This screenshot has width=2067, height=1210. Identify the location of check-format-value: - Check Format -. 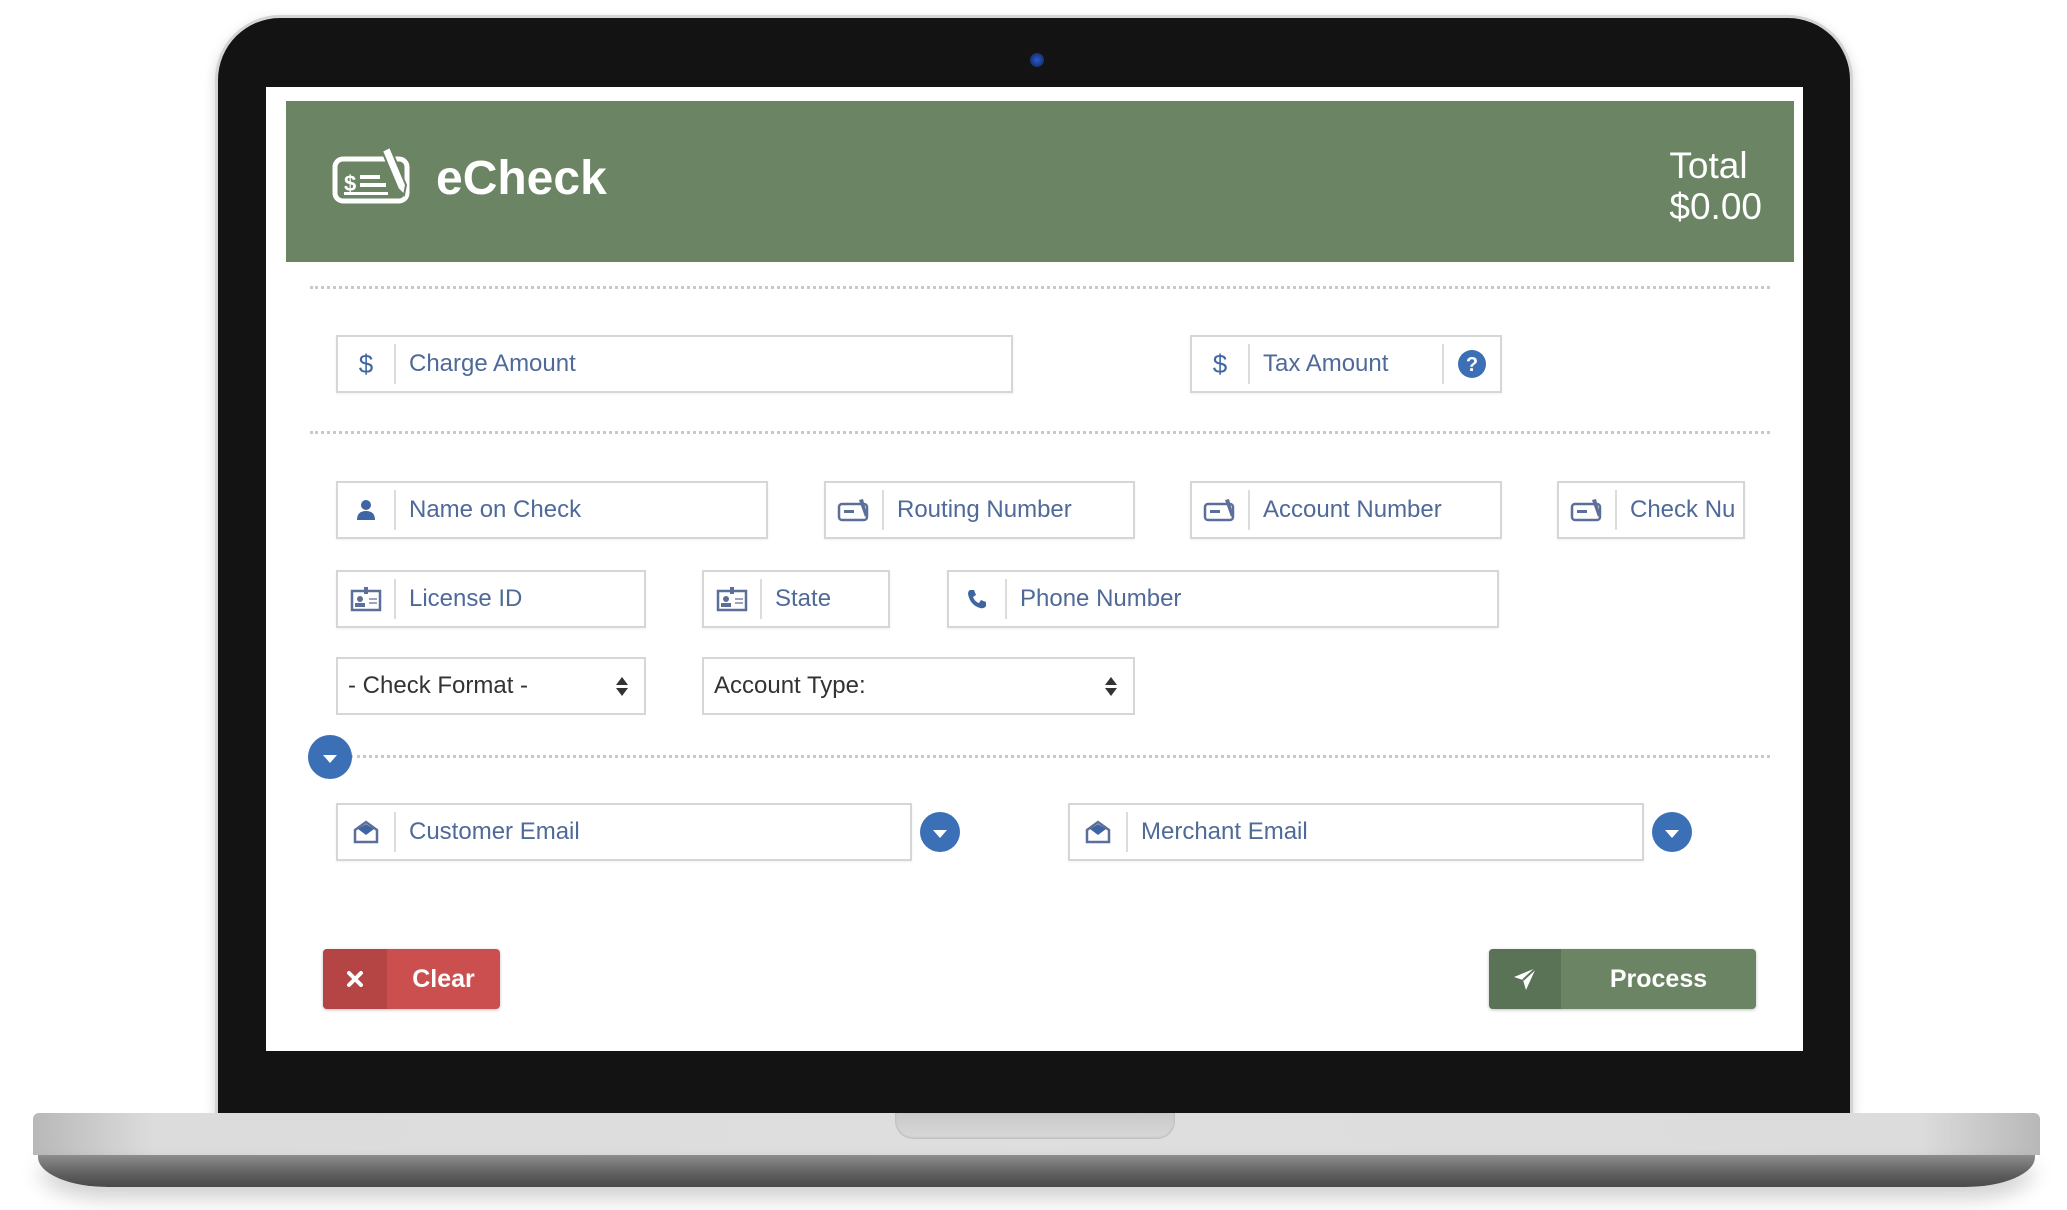
(438, 685).